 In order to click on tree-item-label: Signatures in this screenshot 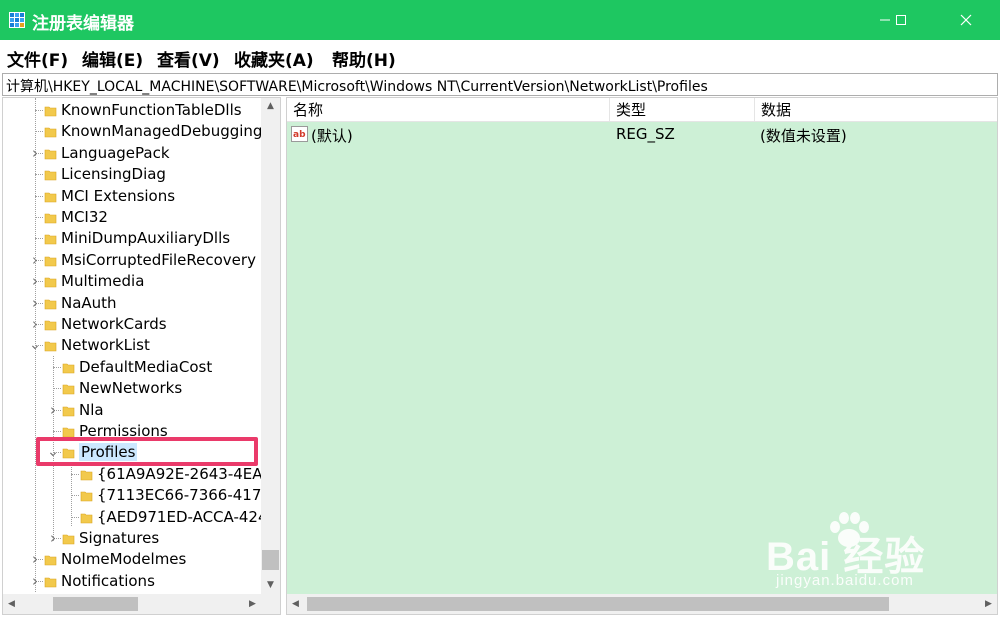, I will do `click(119, 538)`.